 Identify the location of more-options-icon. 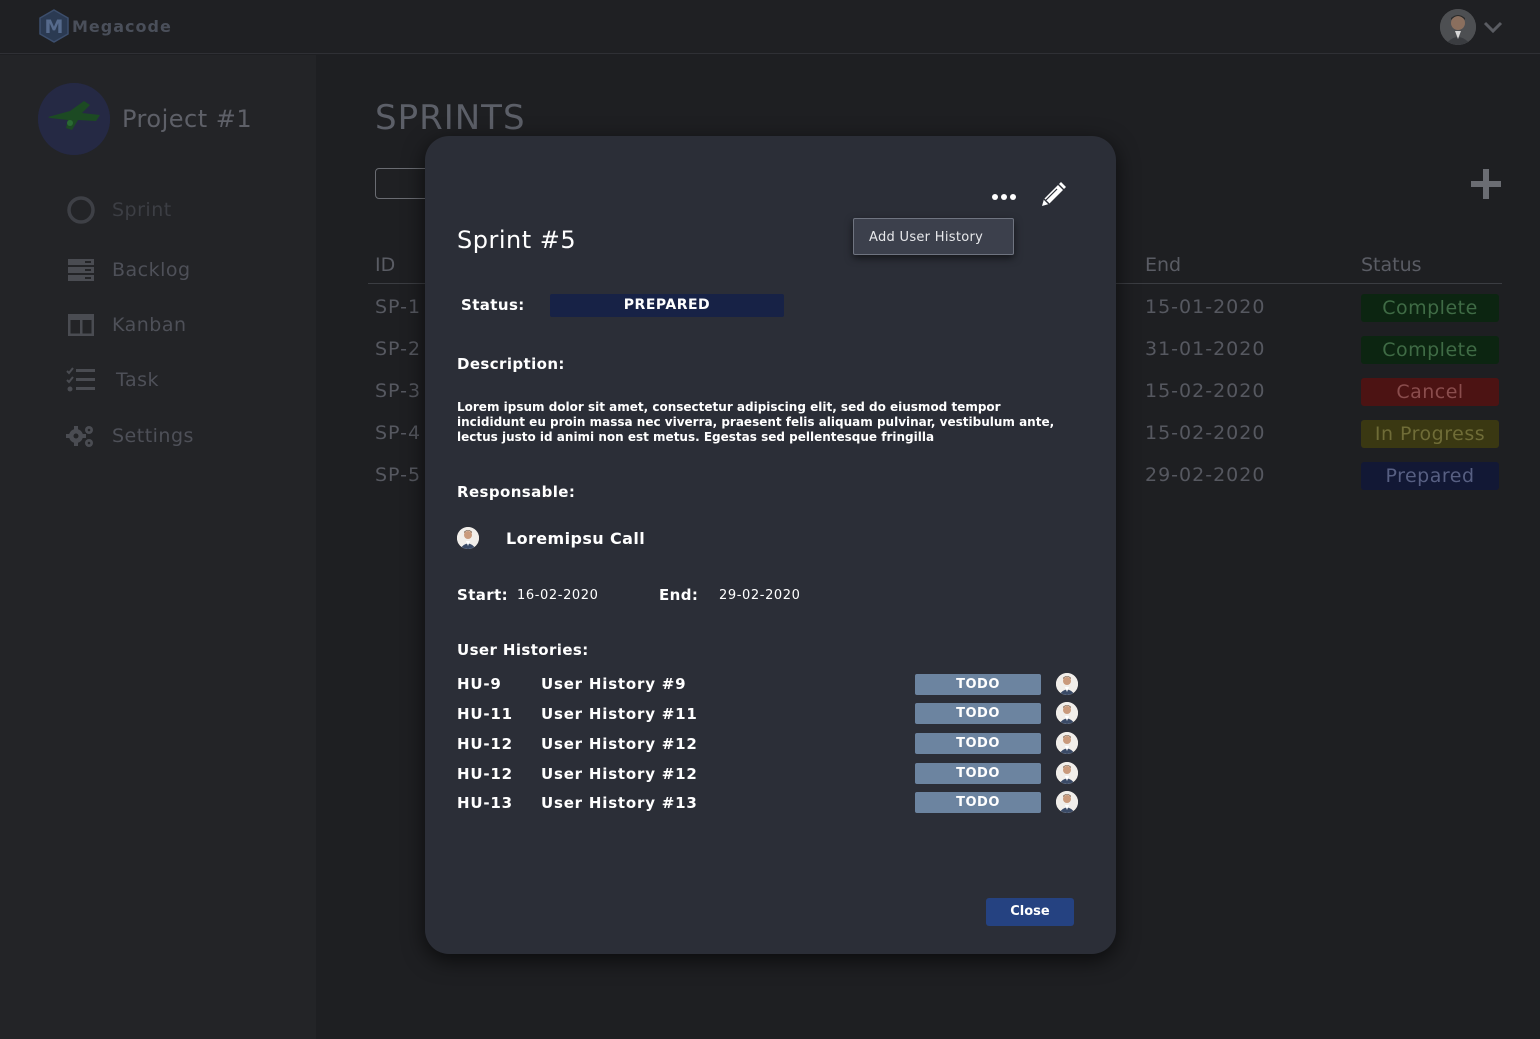
(1004, 197).